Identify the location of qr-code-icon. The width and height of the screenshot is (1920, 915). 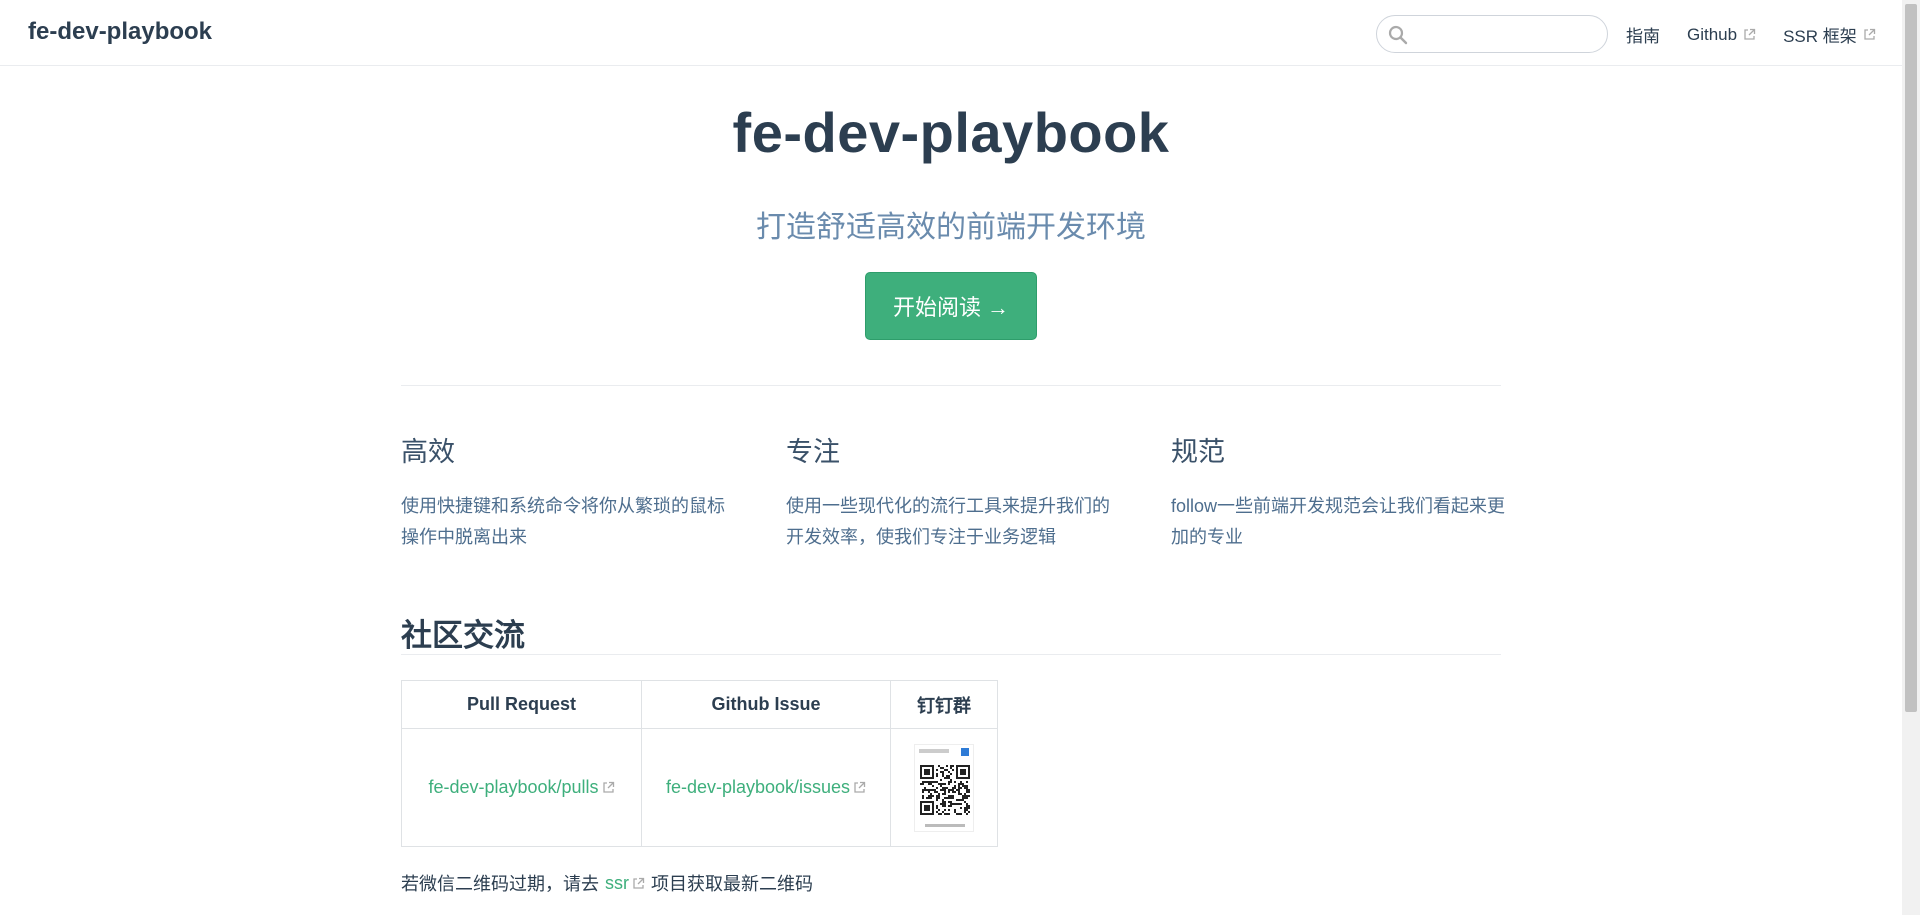
(945, 789).